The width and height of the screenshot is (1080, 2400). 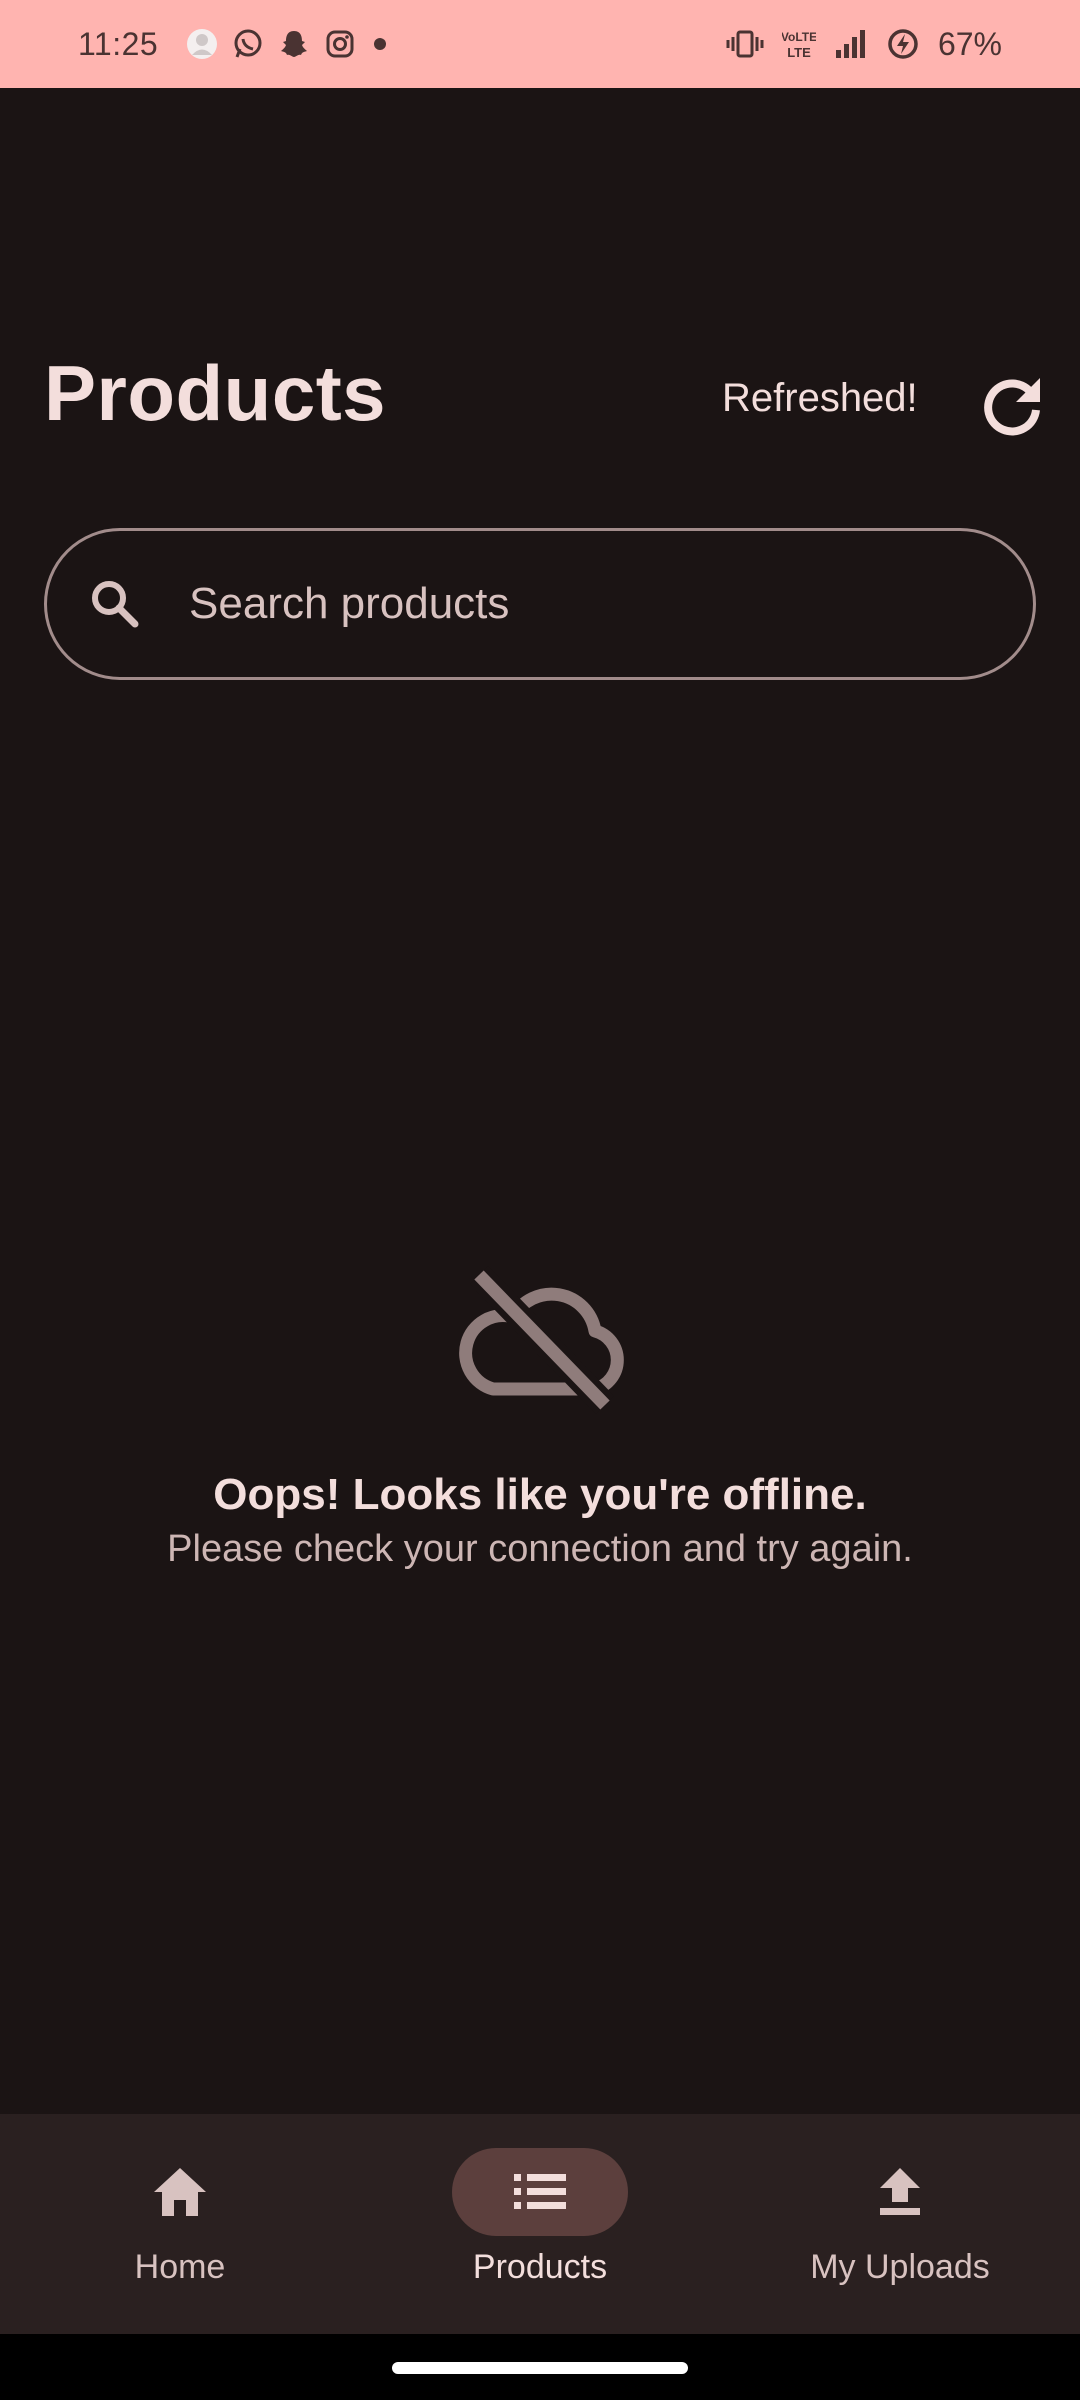 I want to click on battery-saver-icon, so click(x=903, y=44).